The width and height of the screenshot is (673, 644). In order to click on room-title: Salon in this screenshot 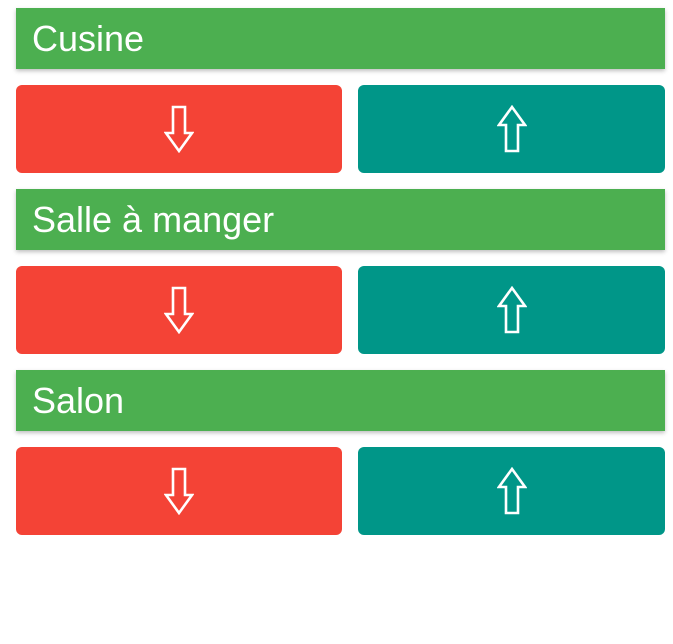, I will do `click(340, 400)`.